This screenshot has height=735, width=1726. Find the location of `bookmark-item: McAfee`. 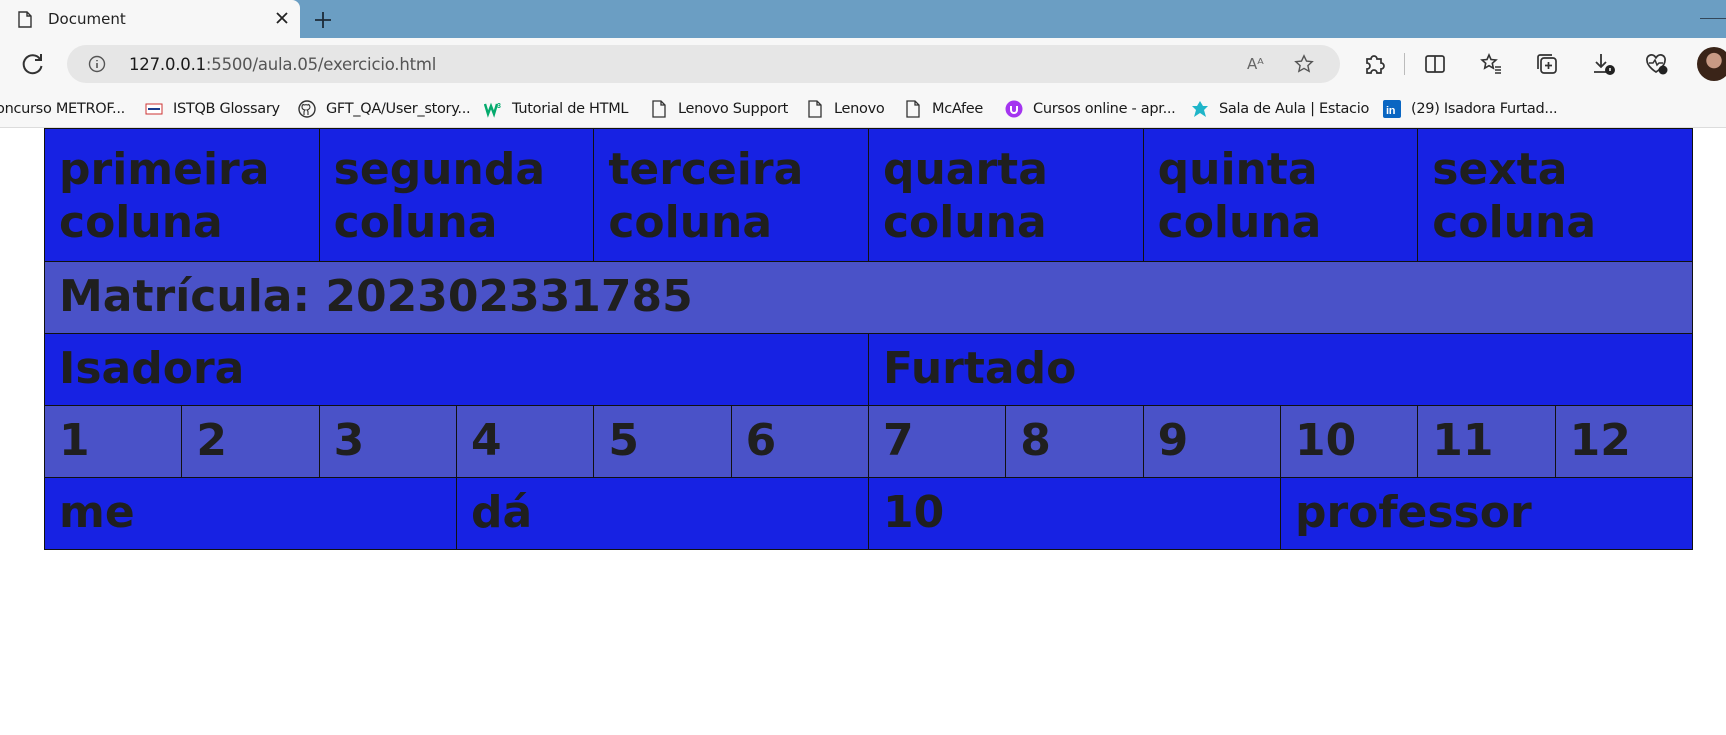

bookmark-item: McAfee is located at coordinates (943, 109).